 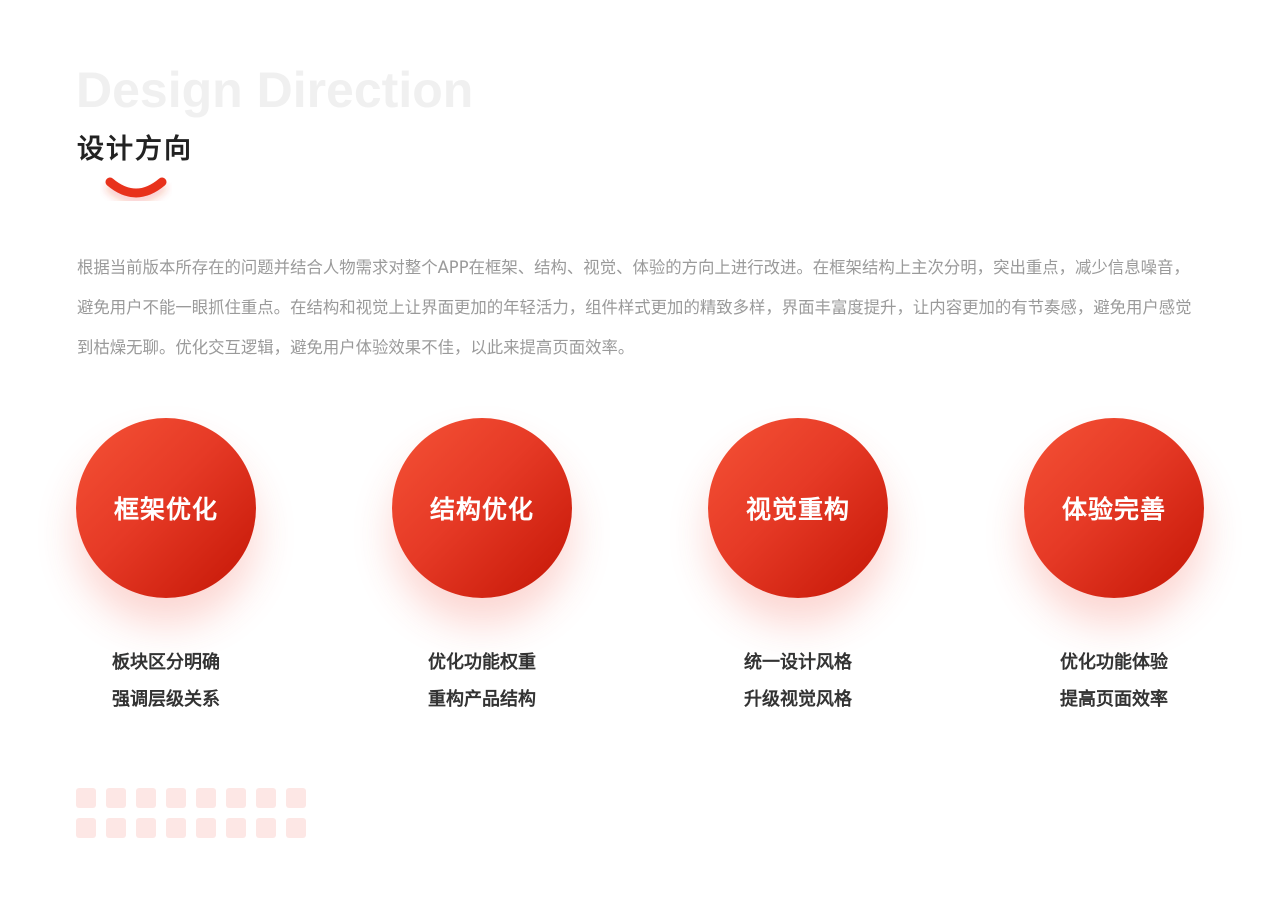 What do you see at coordinates (482, 699) in the screenshot?
I see `direction-point: 重构产品结构` at bounding box center [482, 699].